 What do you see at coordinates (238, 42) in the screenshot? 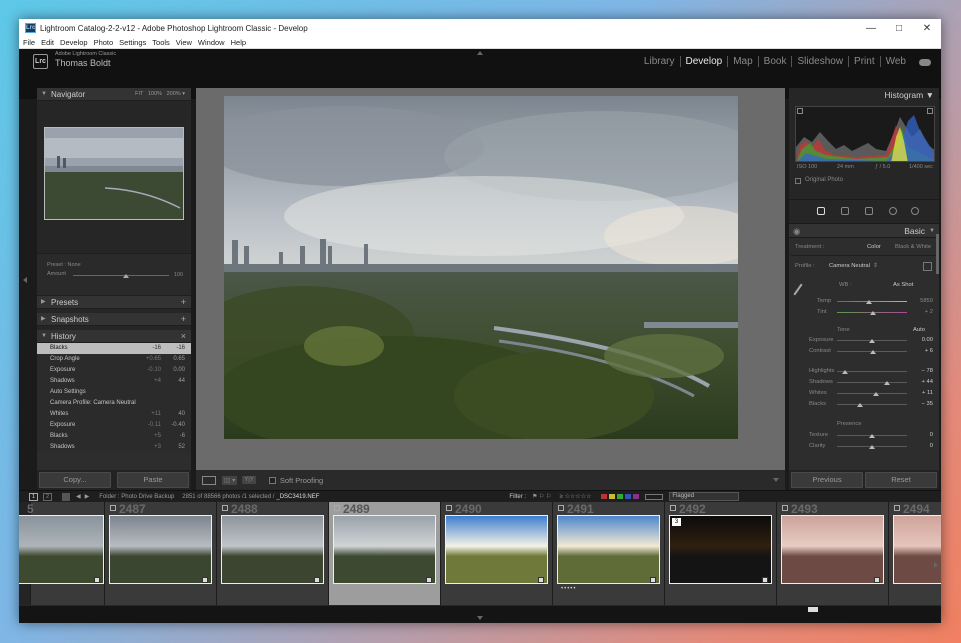
I see `menu-help: Help` at bounding box center [238, 42].